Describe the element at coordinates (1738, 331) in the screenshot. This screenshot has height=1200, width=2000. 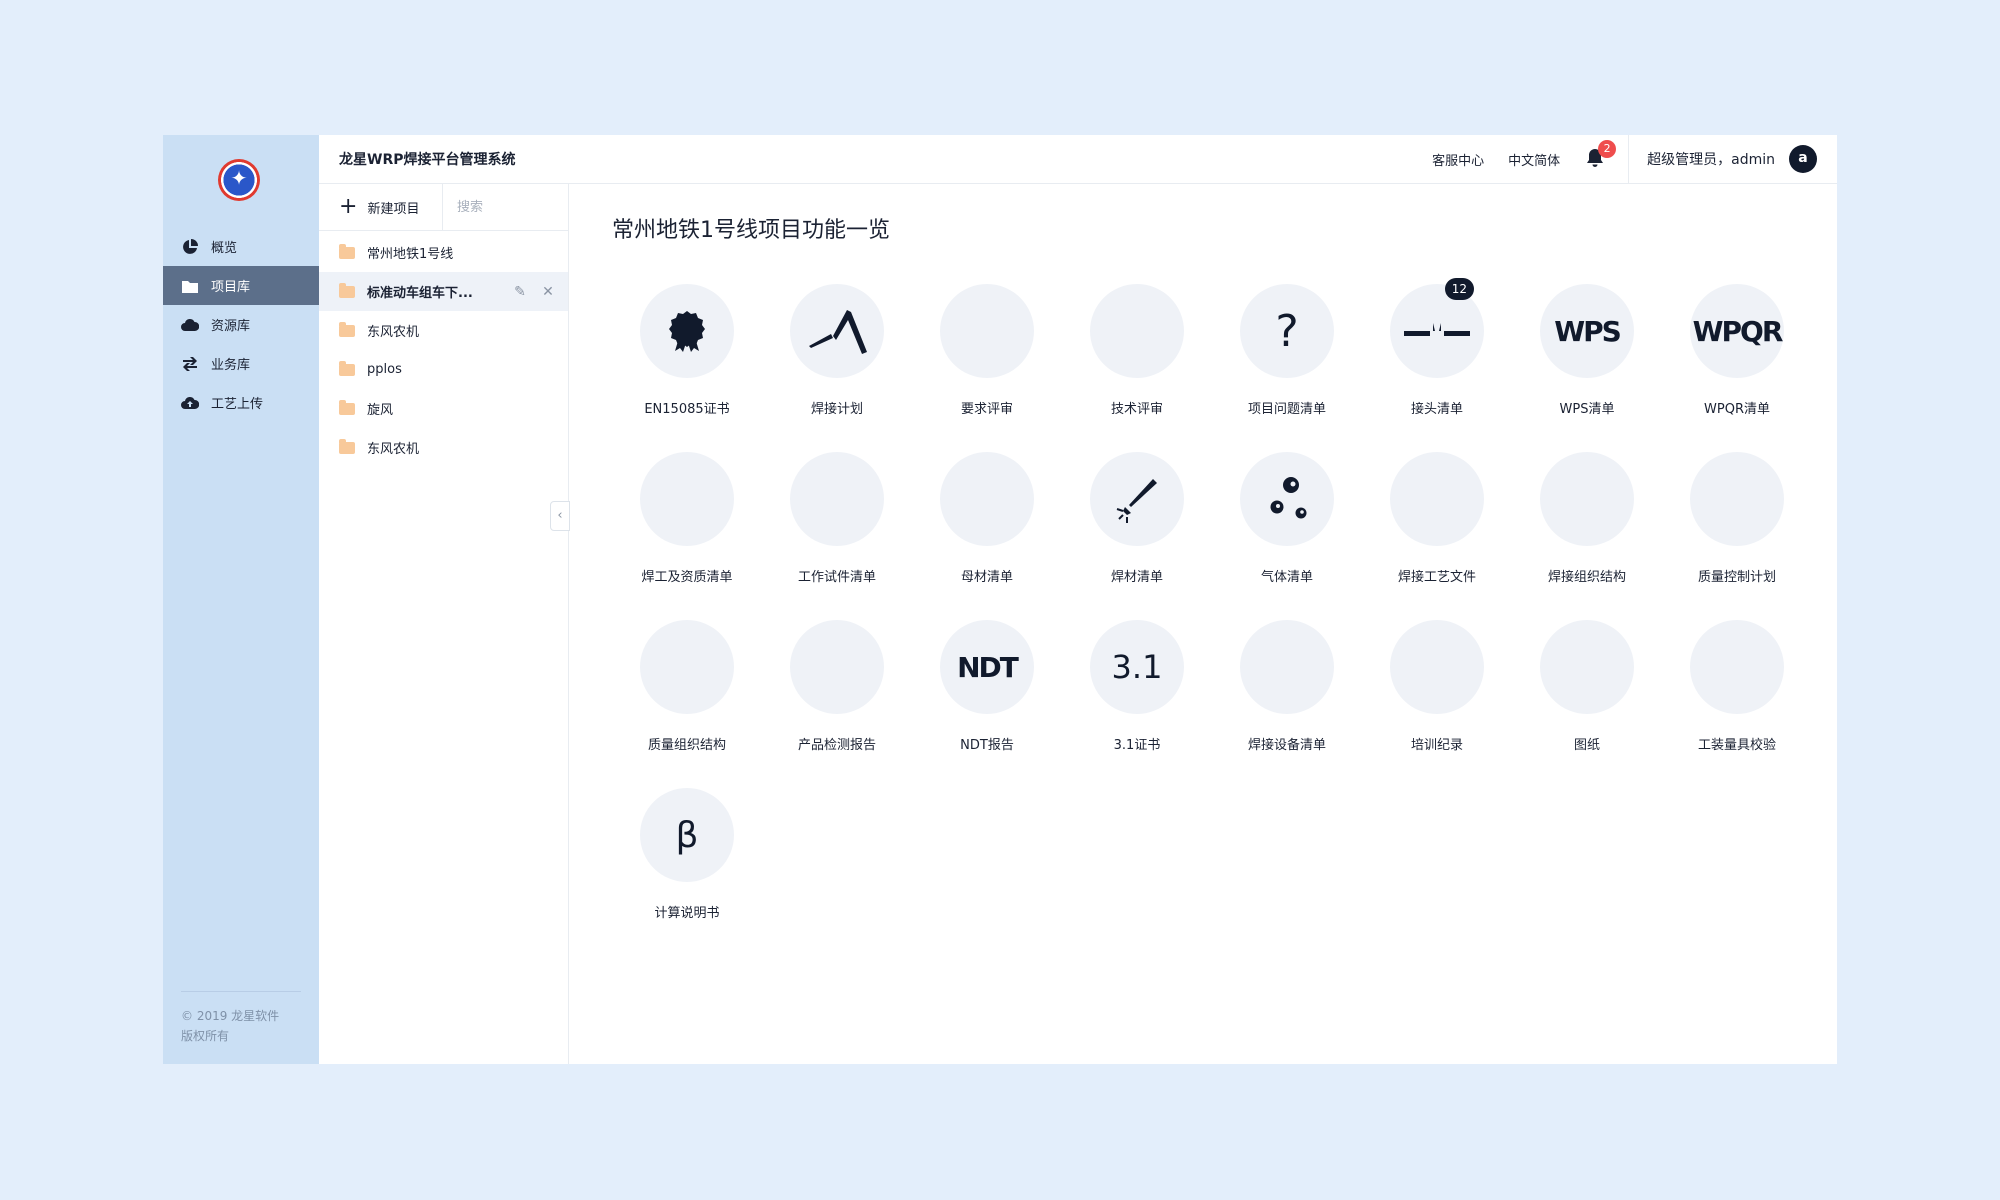
I see `wpqr-text: WPQR` at that location.